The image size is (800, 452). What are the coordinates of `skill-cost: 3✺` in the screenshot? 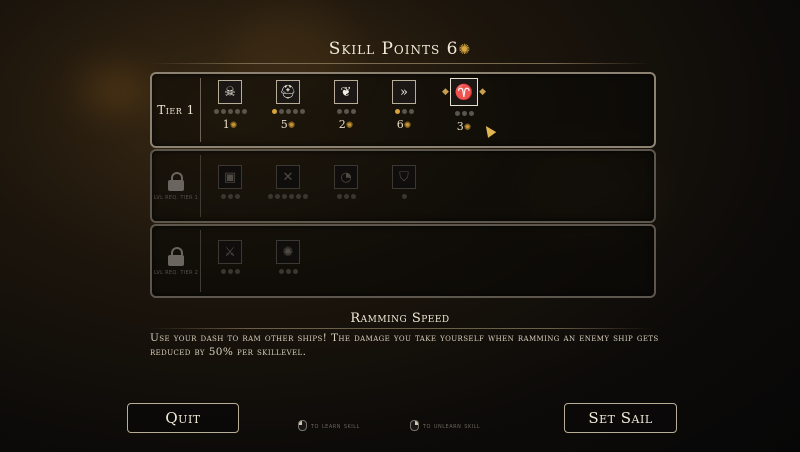 It's located at (464, 126).